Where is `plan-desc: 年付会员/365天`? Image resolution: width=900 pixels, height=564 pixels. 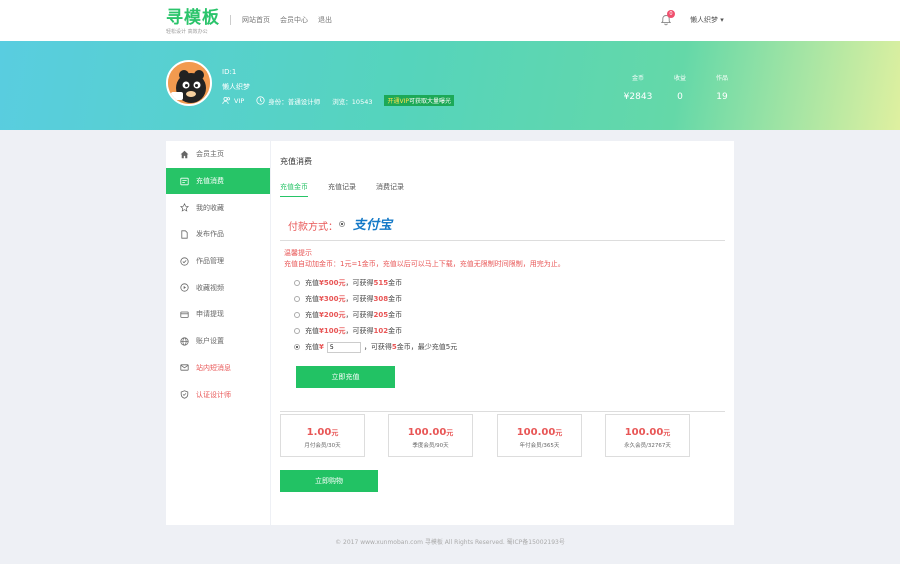
plan-desc: 年付会员/365天 is located at coordinates (539, 446).